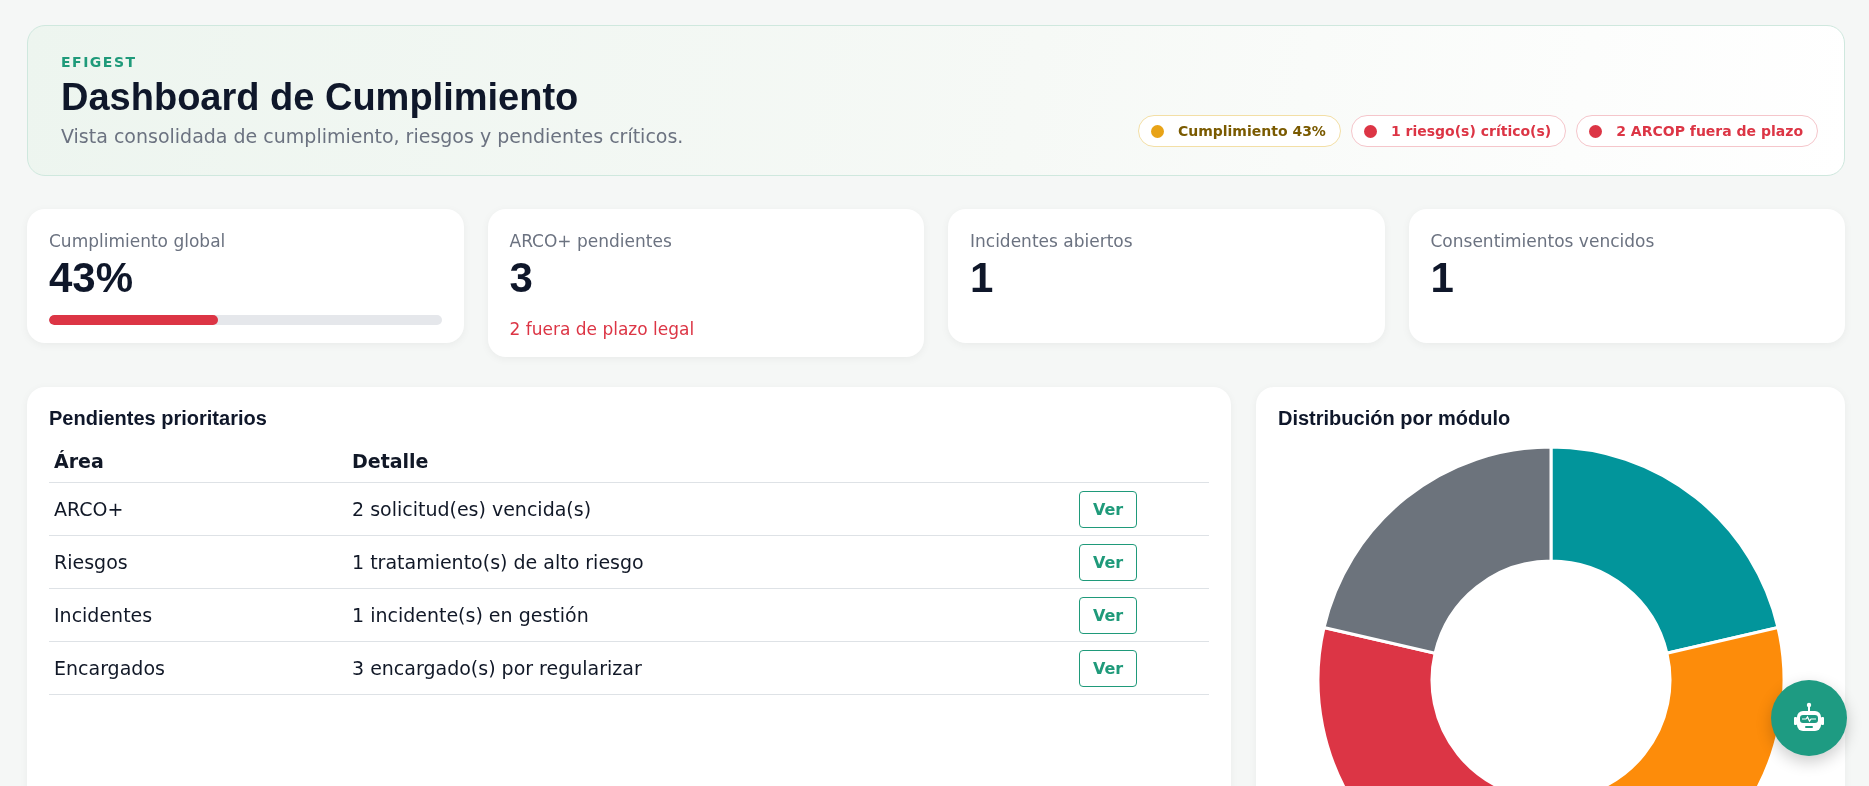 The image size is (1869, 786). What do you see at coordinates (92, 278) in the screenshot?
I see `kpi-value: 43%` at bounding box center [92, 278].